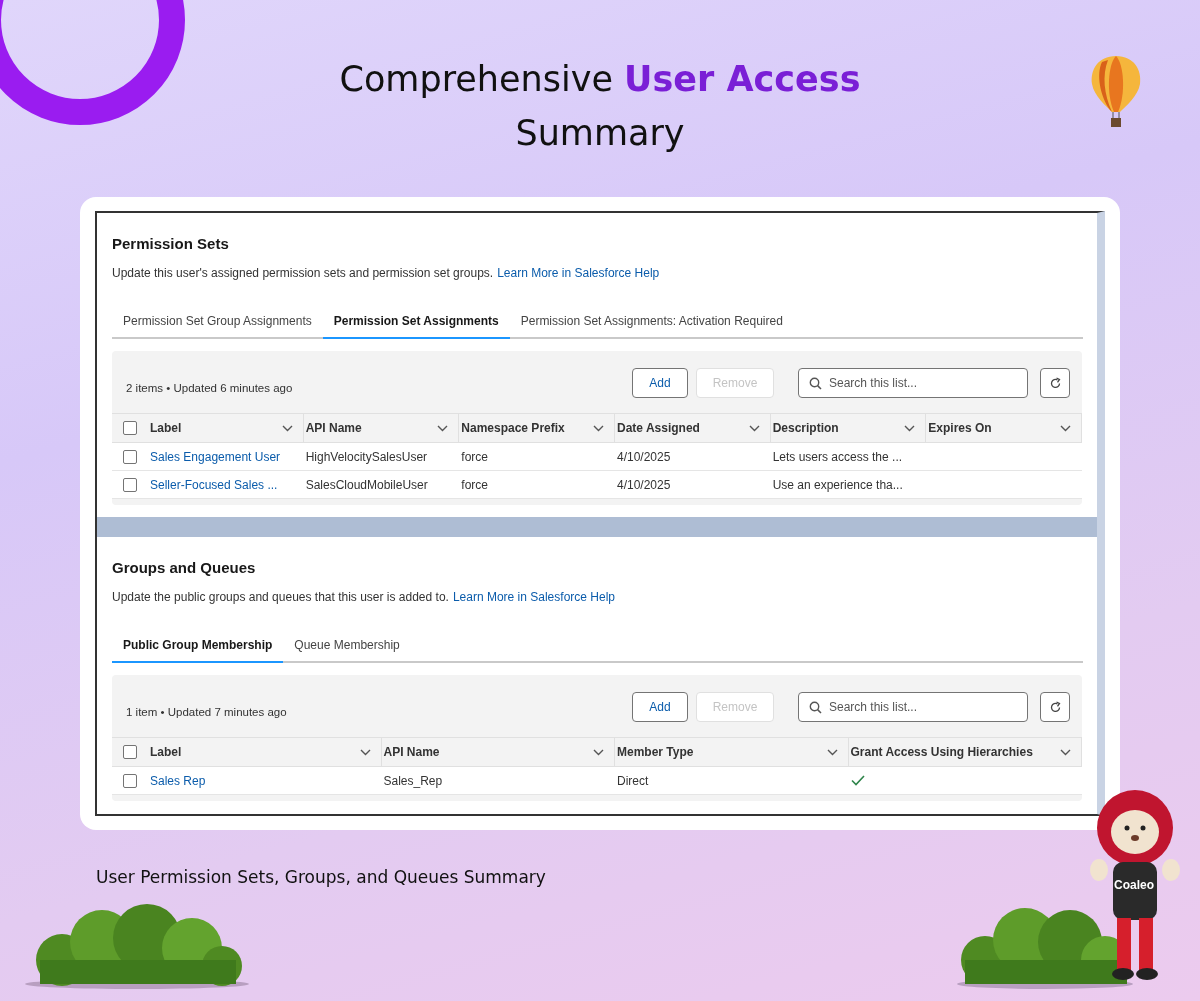 The width and height of the screenshot is (1200, 1001). I want to click on tab: Permission Set Group Assignments, so click(217, 322).